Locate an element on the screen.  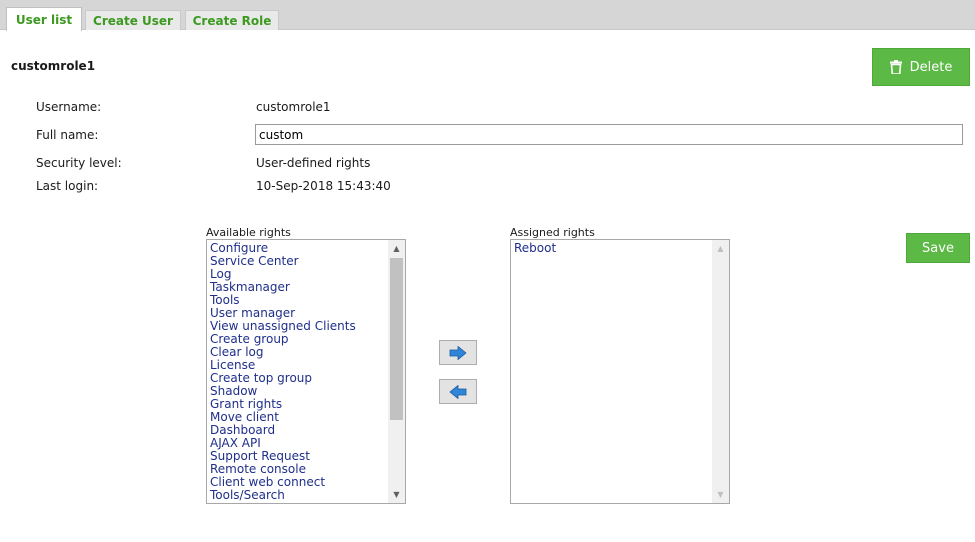
assigned-rights-scrollbar: ▲ ▼ is located at coordinates (720, 371).